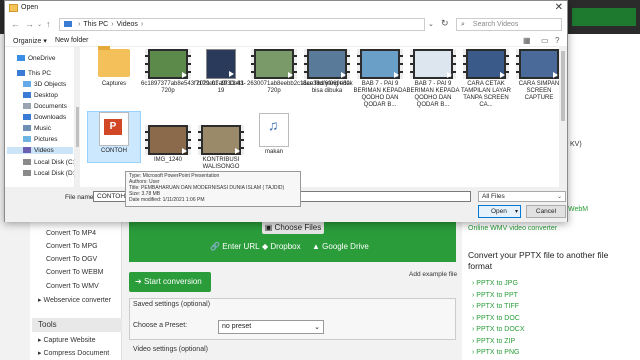 The width and height of the screenshot is (640, 360). I want to click on tool-link: ▸ Compress Document, so click(73, 353).